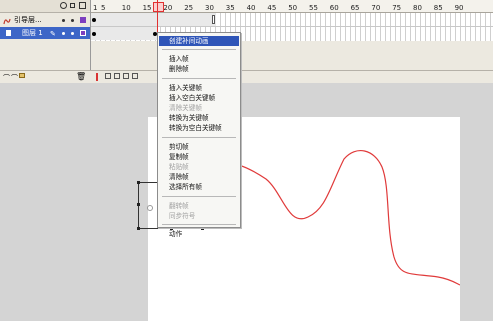  Describe the element at coordinates (272, 8) in the screenshot. I see `ruler-tick-label: 45` at that location.